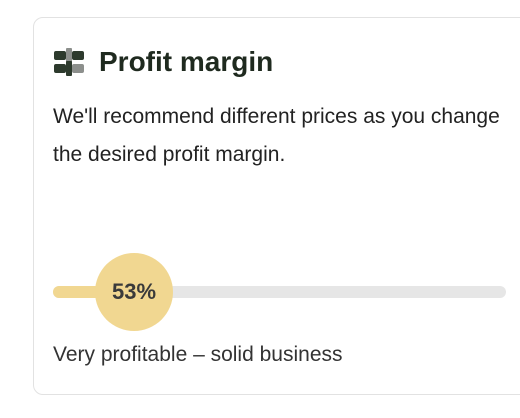 The height and width of the screenshot is (418, 520). What do you see at coordinates (186, 61) in the screenshot?
I see `card-title: Profit margin` at bounding box center [186, 61].